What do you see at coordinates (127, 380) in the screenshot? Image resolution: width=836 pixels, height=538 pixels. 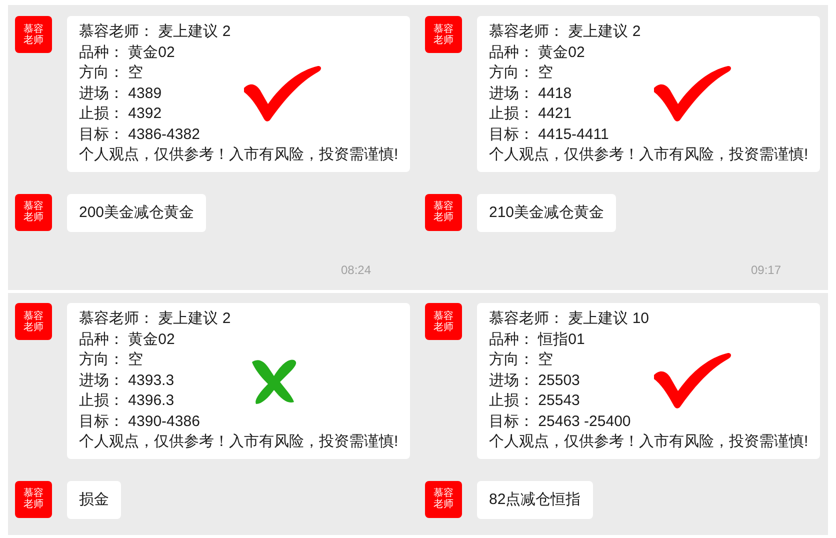 I see `message-line: 进场： 4393.3` at bounding box center [127, 380].